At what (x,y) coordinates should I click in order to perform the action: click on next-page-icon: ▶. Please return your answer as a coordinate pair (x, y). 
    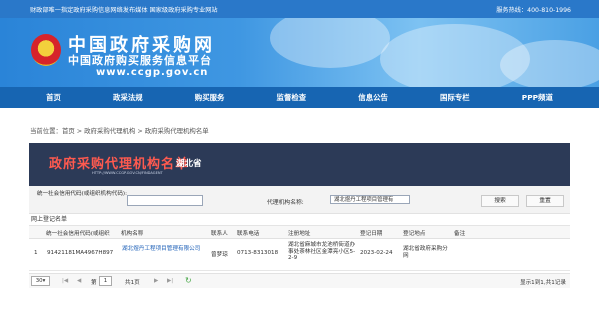
    Looking at the image, I should click on (156, 281).